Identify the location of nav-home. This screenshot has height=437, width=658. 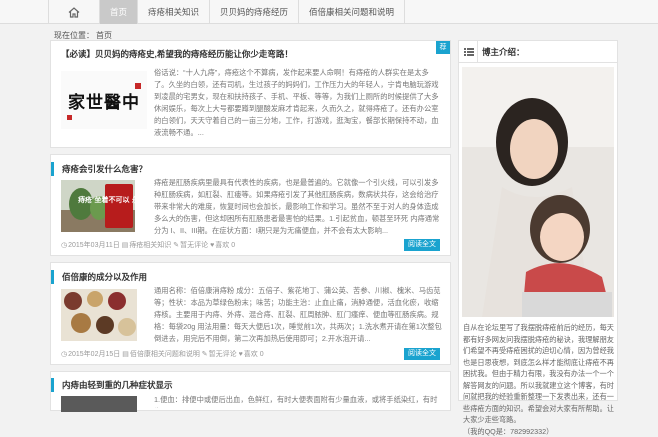
(74, 12).